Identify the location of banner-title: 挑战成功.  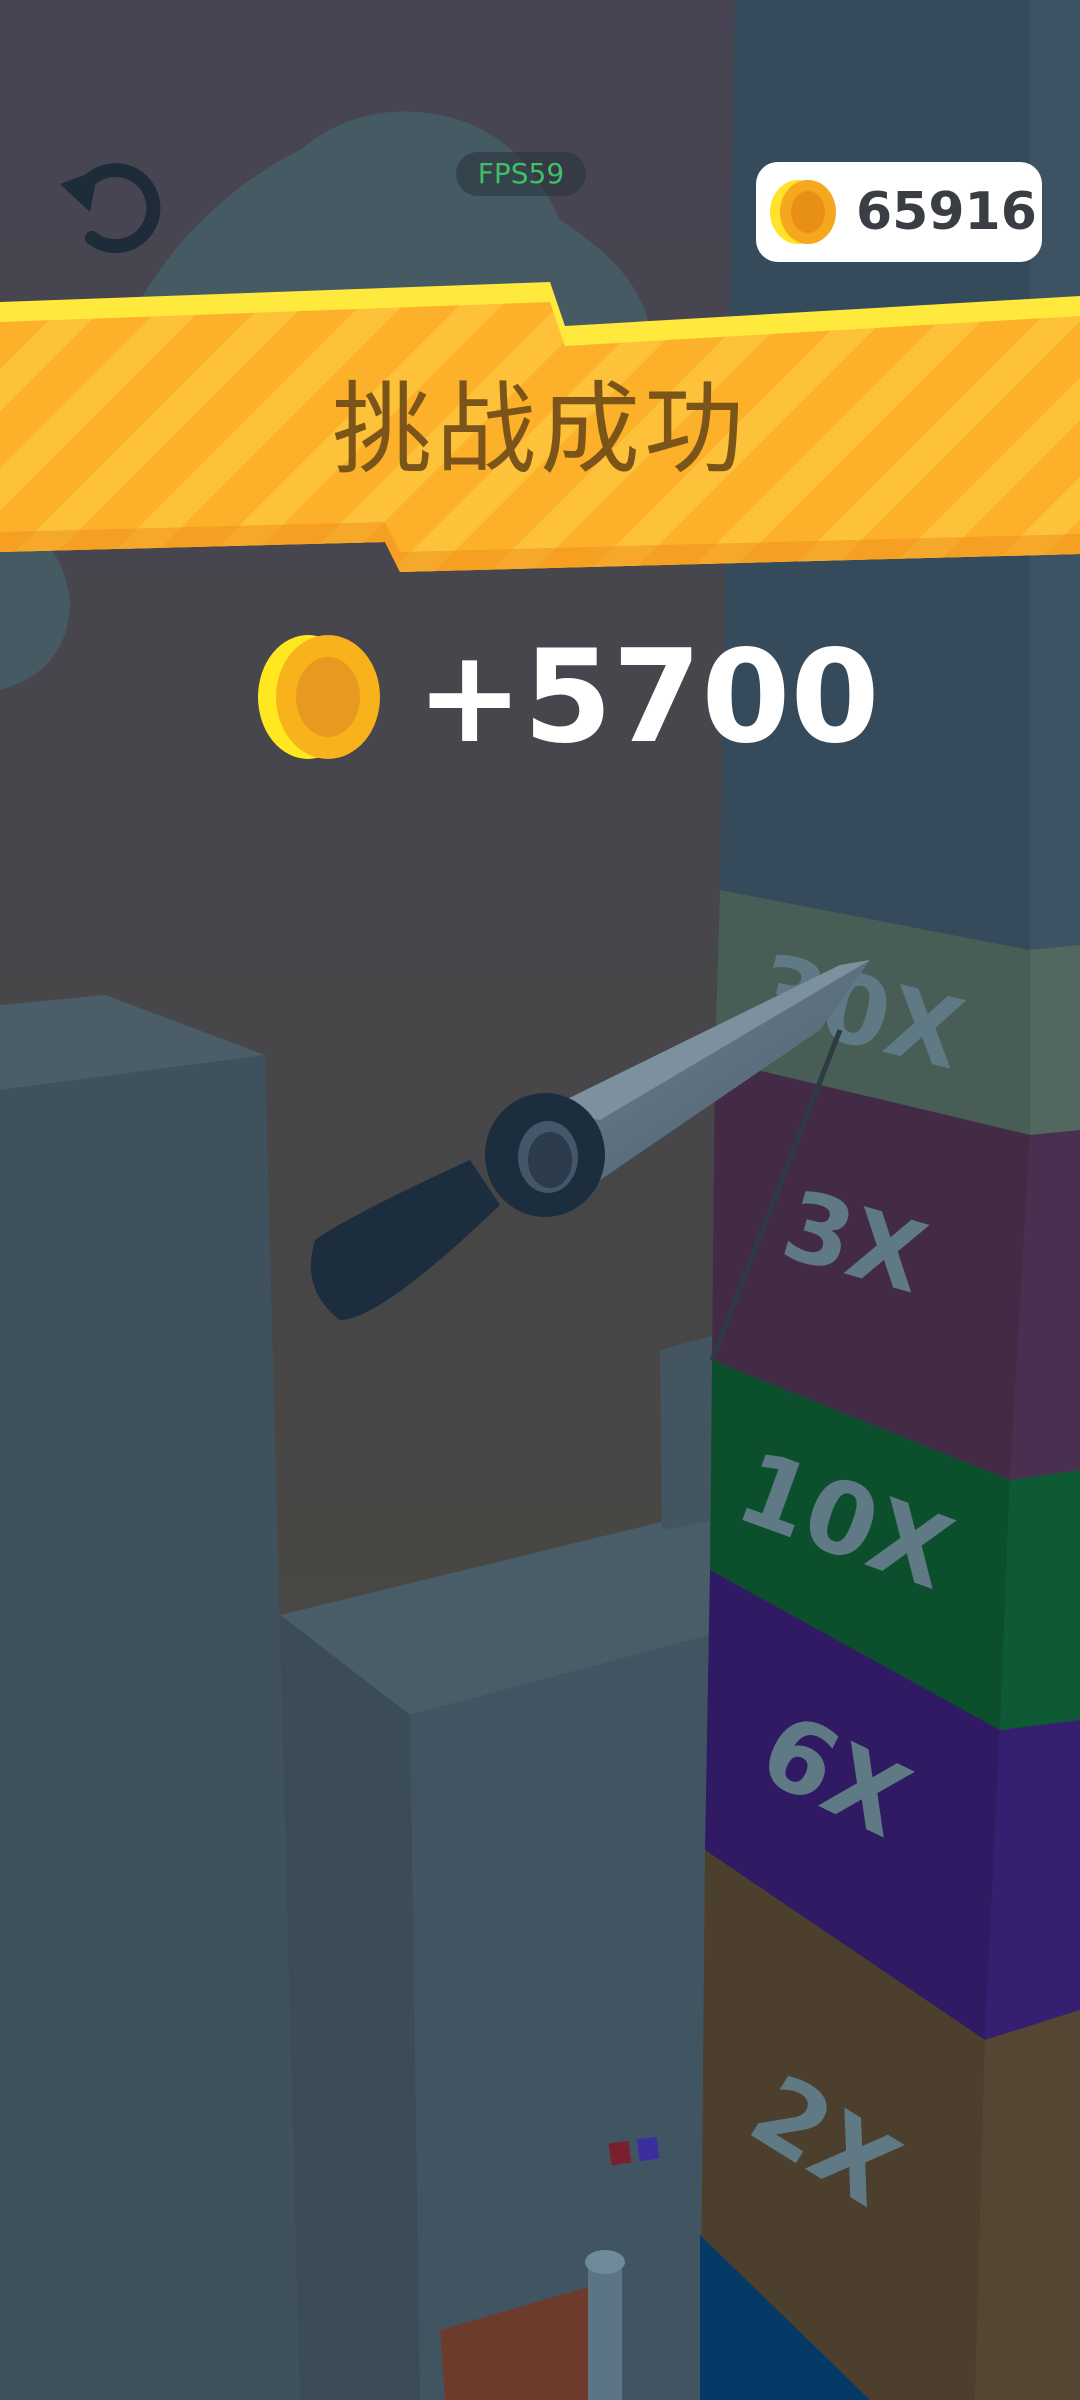
(540, 429).